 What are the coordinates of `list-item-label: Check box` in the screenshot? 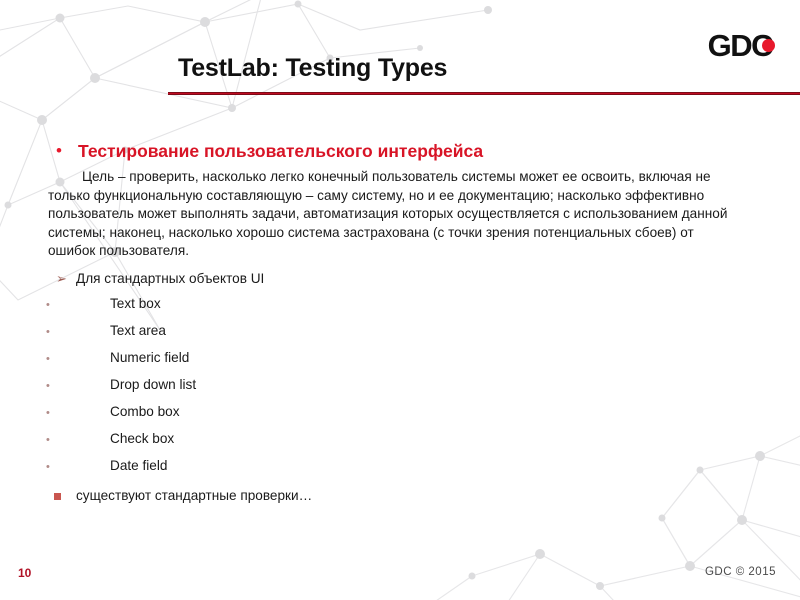 It's located at (142, 438).